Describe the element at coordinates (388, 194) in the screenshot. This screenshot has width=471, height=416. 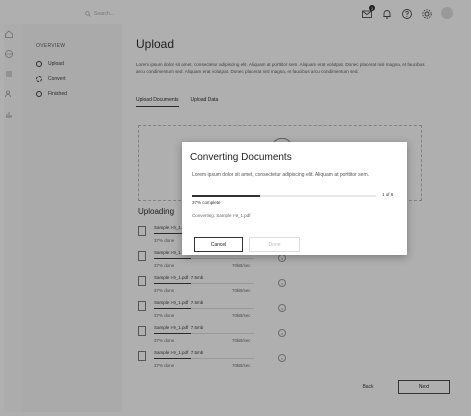
I see `progress-count: 1 of 6` at that location.